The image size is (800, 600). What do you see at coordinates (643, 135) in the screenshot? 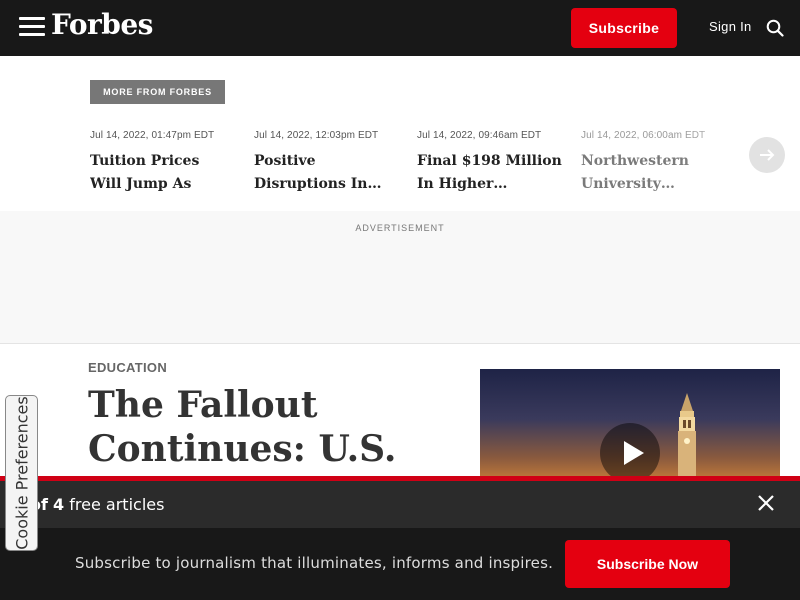
I see `card-date: Jul 14, 2022, 06:00am EDT` at bounding box center [643, 135].